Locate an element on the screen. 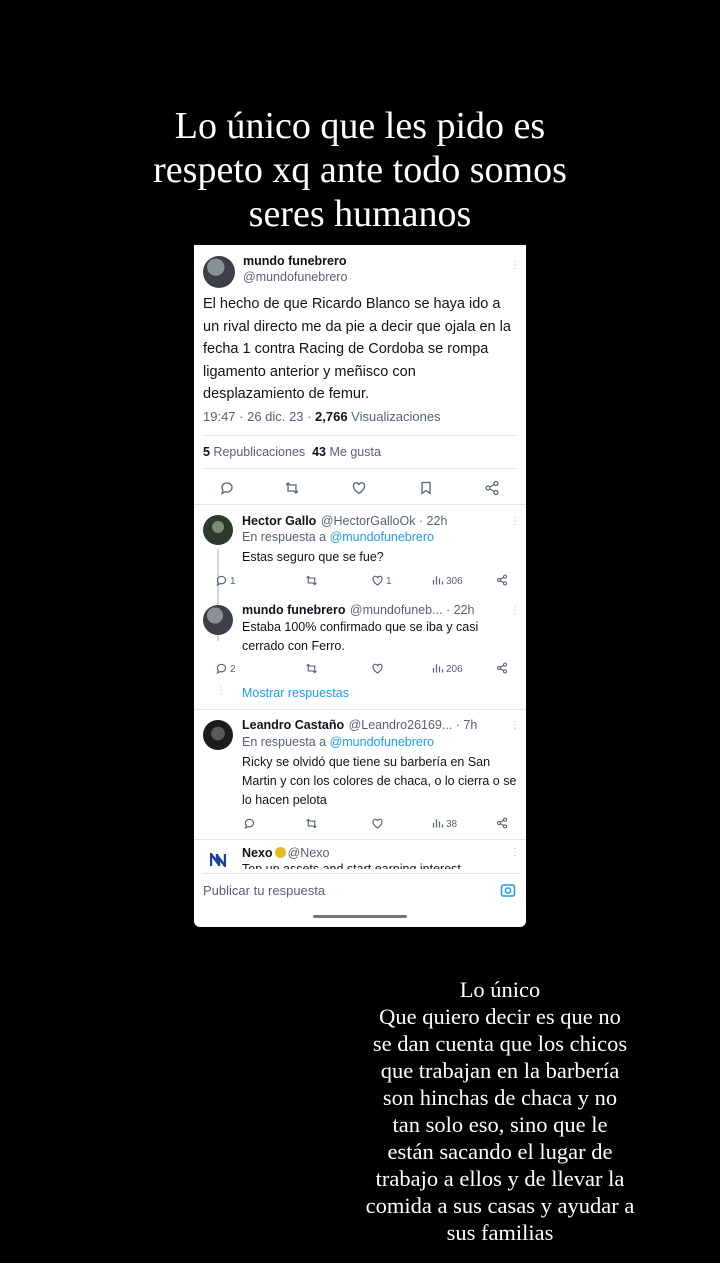  nexo-logo-icon is located at coordinates (218, 860).